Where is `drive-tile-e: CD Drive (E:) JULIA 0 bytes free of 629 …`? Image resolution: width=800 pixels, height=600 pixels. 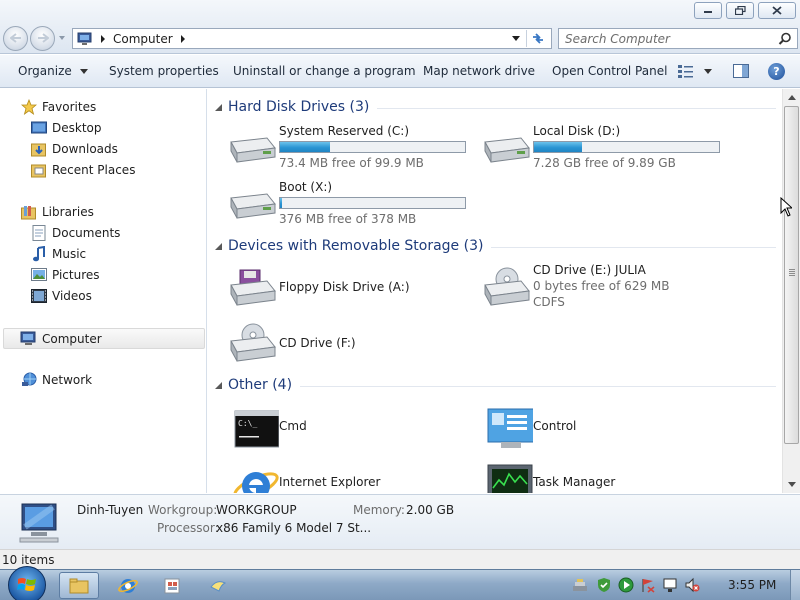 drive-tile-e: CD Drive (E:) JULIA 0 bytes free of 629 … is located at coordinates (596, 289).